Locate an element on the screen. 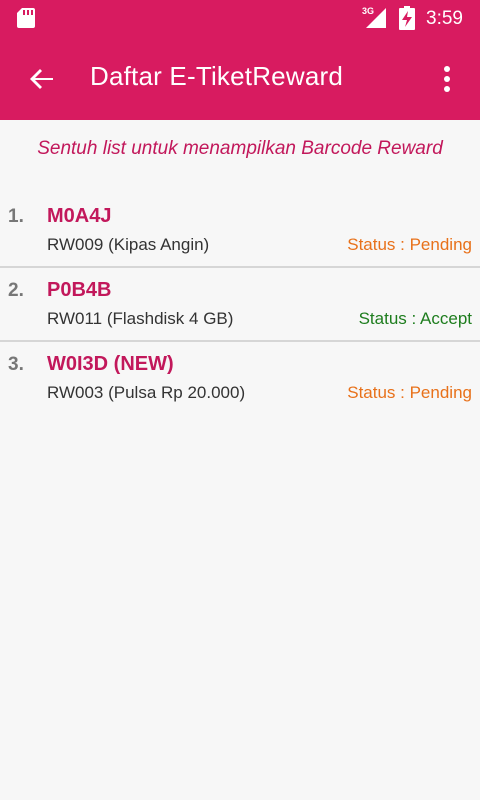  reward-description: RW009 (Kipas Angin) is located at coordinates (128, 244).